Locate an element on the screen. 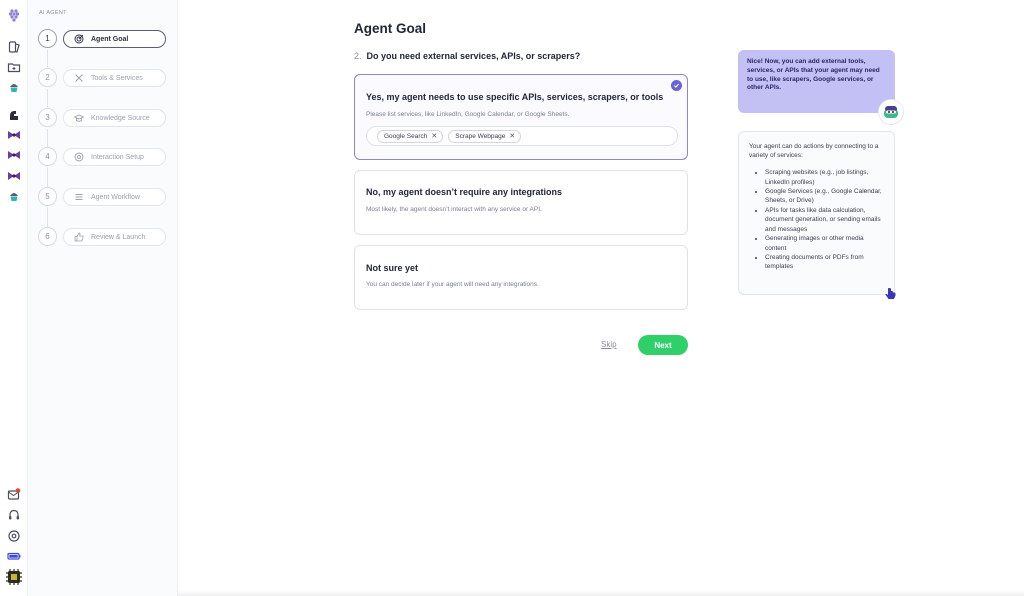 Image resolution: width=1024 pixels, height=596 pixels. step-number: 1 is located at coordinates (47, 38).